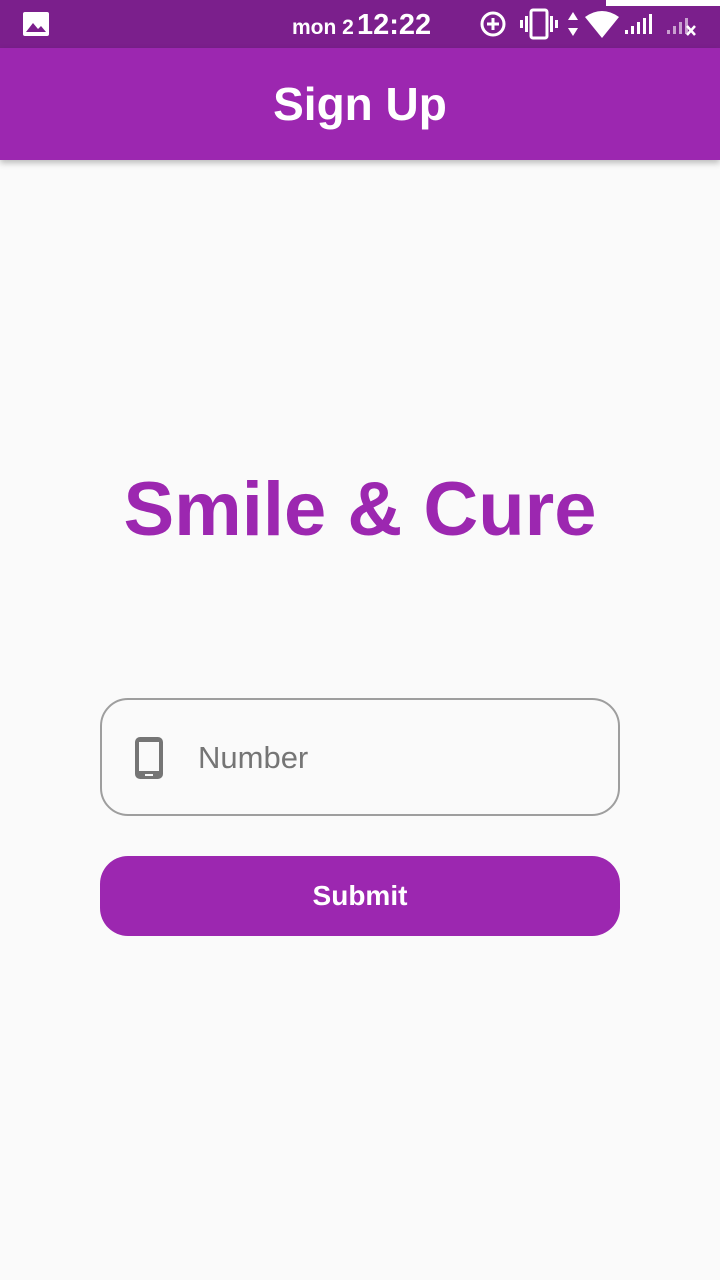  What do you see at coordinates (663, 3) in the screenshot?
I see `status-bar-progress` at bounding box center [663, 3].